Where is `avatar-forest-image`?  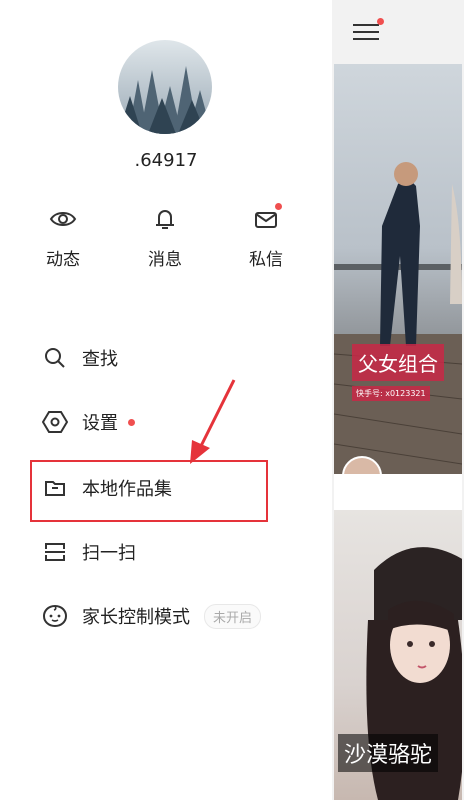 avatar-forest-image is located at coordinates (165, 87).